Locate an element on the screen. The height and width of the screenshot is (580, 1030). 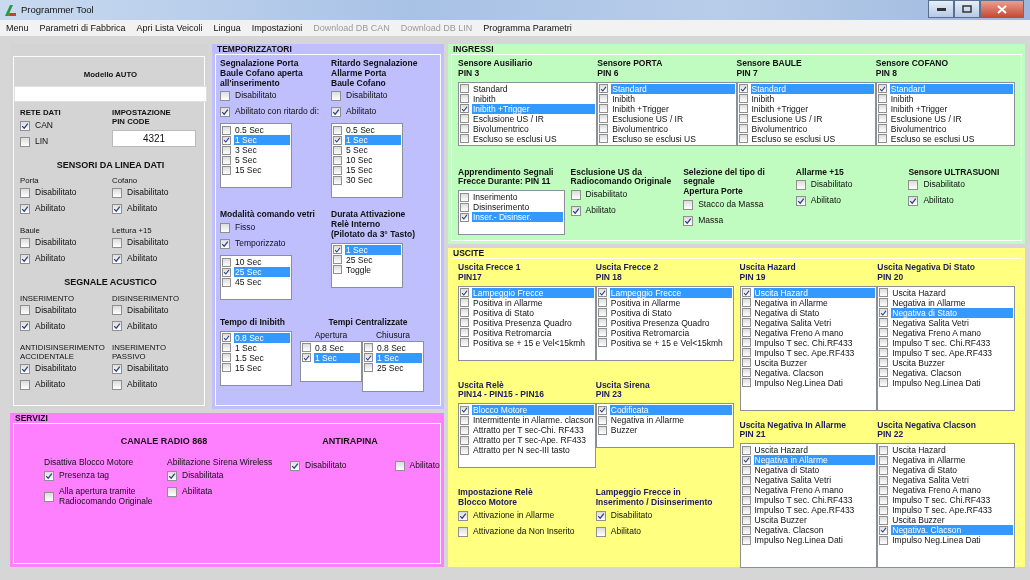
list-item: Buzzer is located at coordinates (670, 430).